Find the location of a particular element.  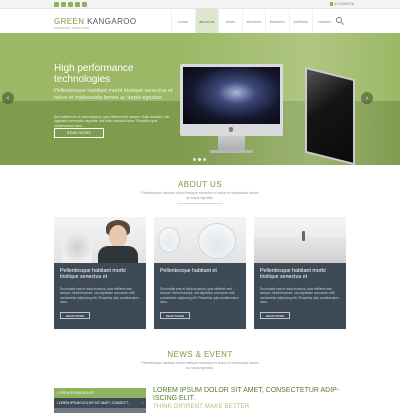

phone-icon is located at coordinates (331, 3).